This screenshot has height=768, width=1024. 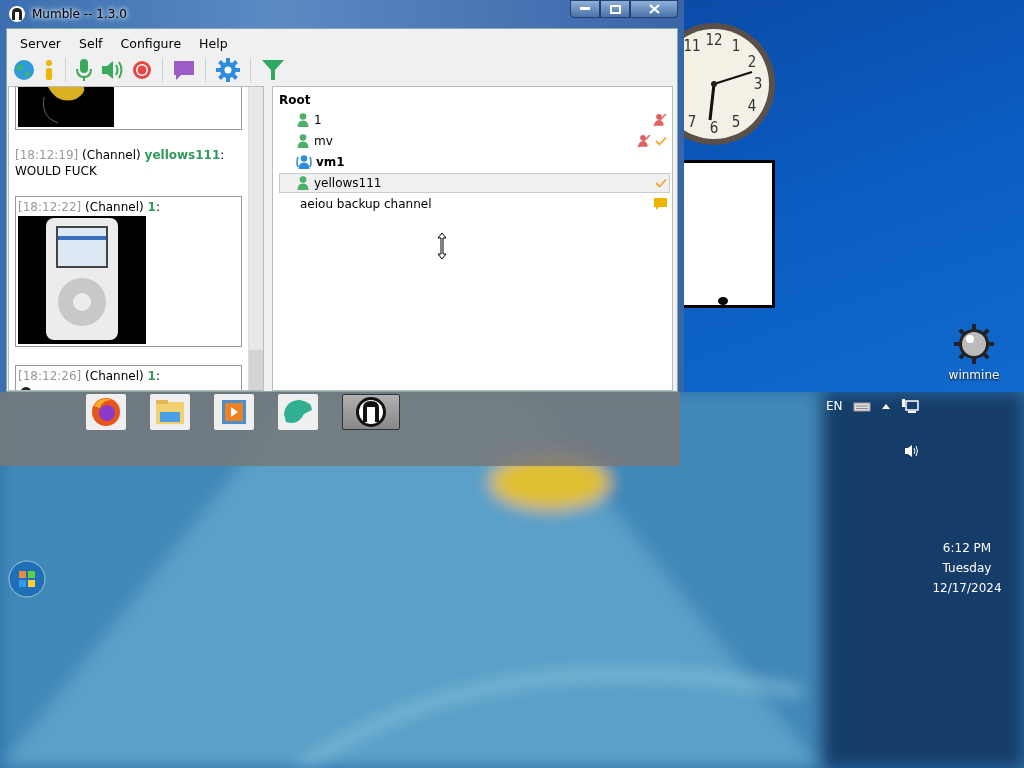 What do you see at coordinates (323, 141) in the screenshot?
I see `user-name: mv` at bounding box center [323, 141].